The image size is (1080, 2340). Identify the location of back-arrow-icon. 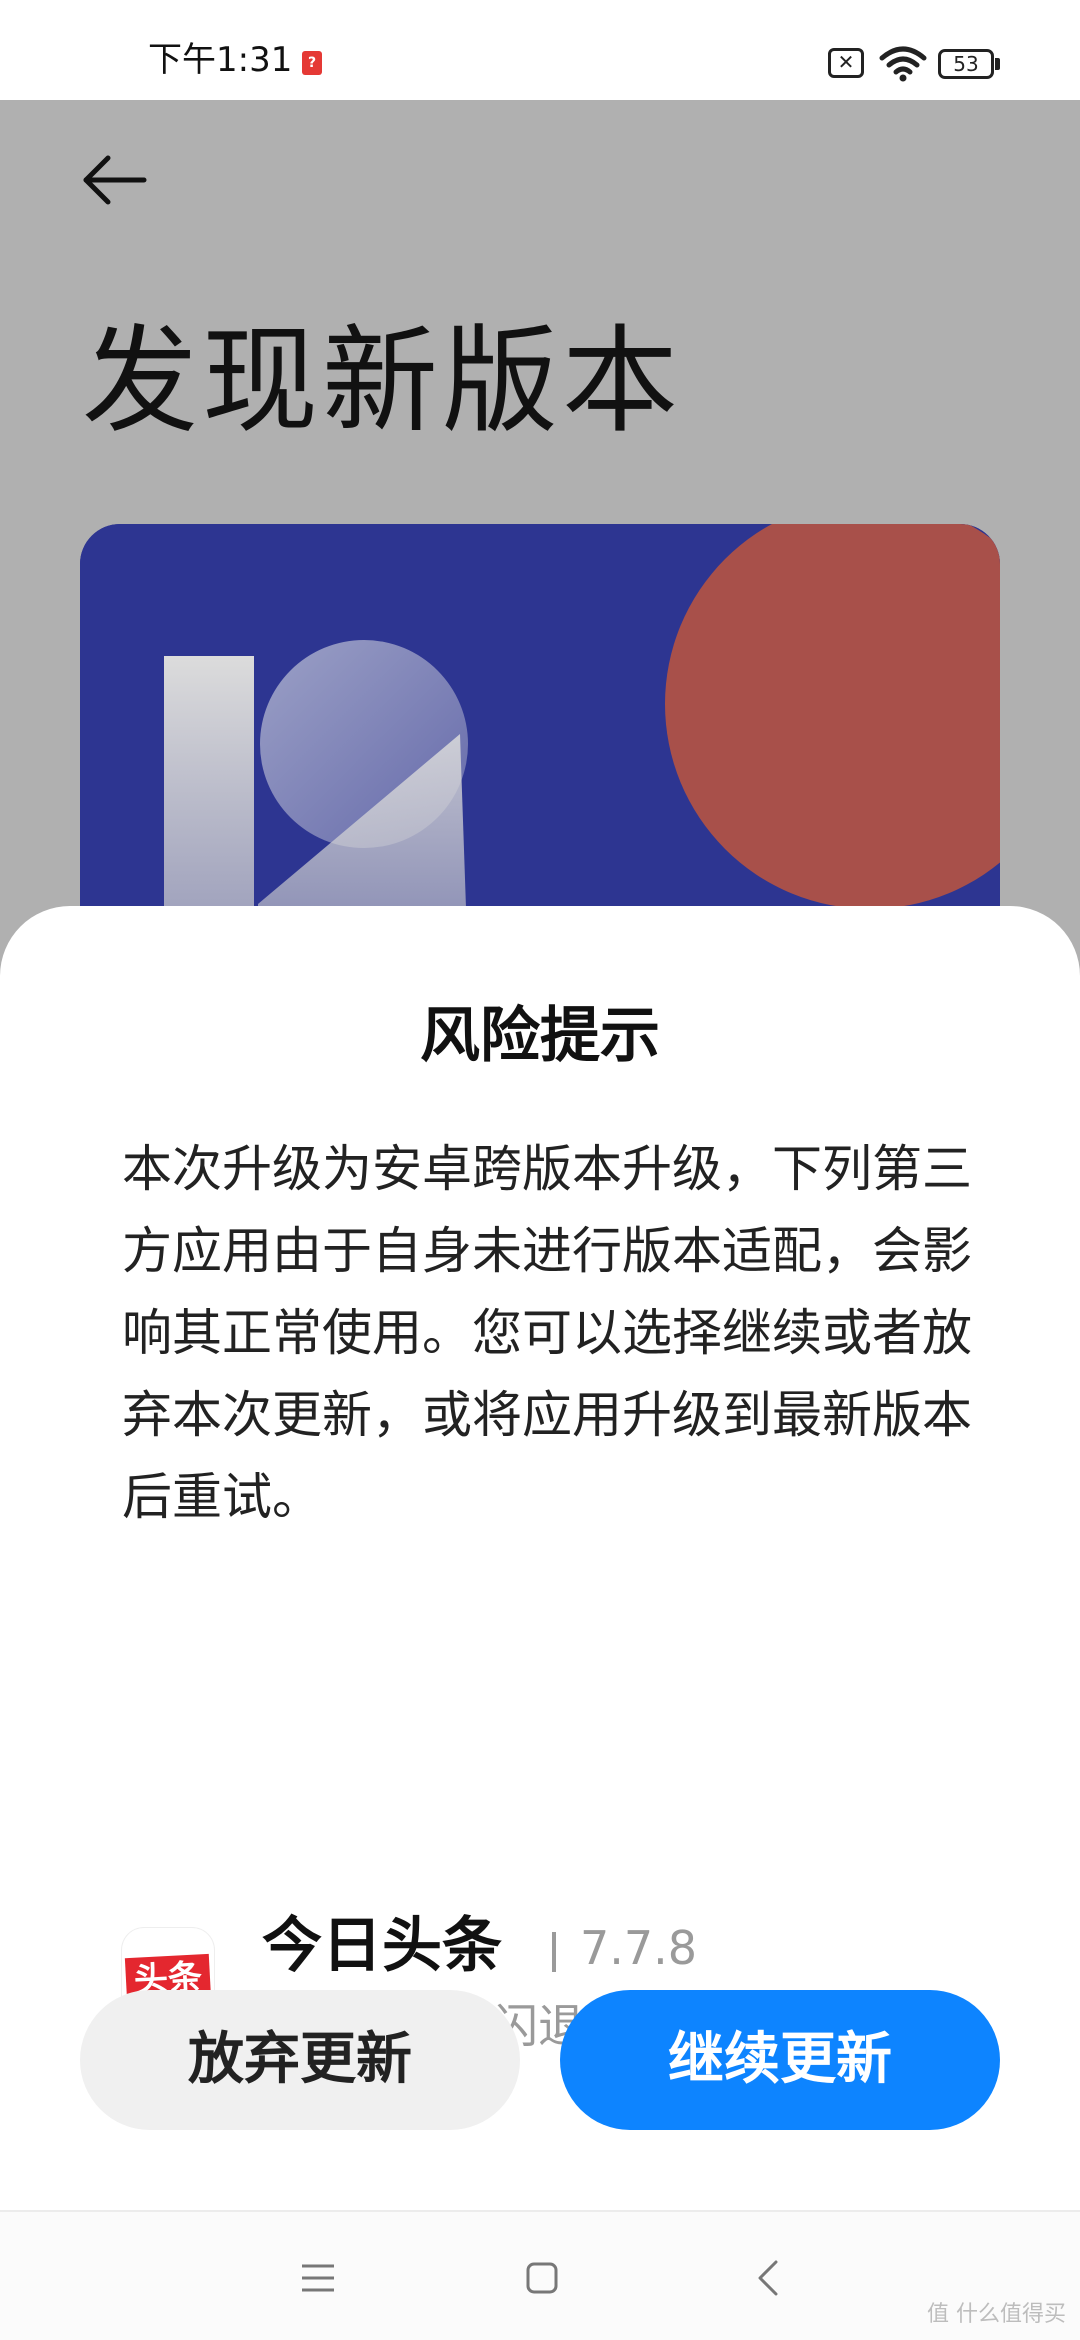
(115, 180).